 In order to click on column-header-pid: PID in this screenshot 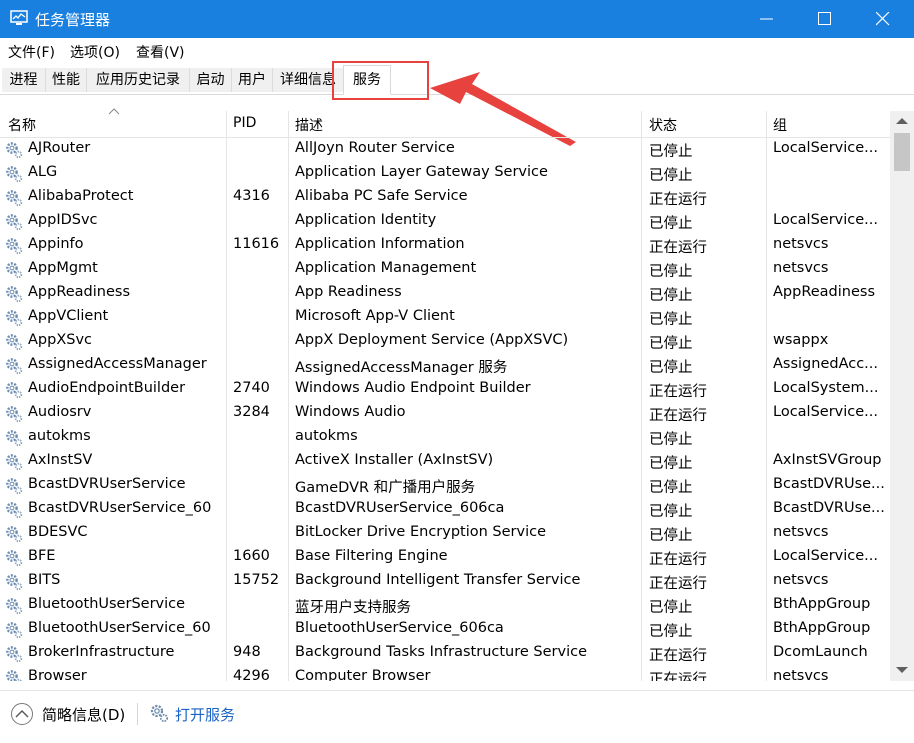, I will do `click(244, 125)`.